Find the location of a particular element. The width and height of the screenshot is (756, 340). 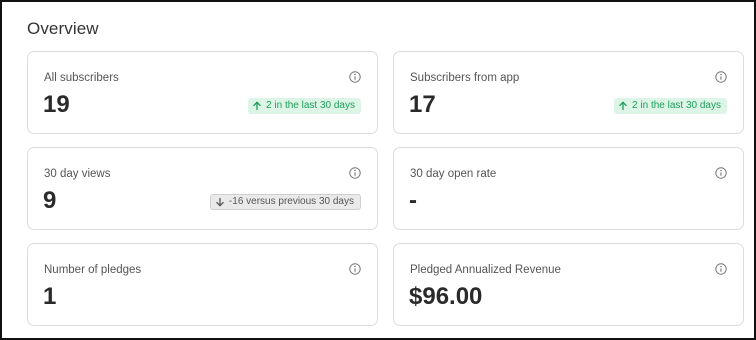

stat-card-all-subscribers: All subscribers 19 2 in the last 30 days is located at coordinates (202, 92).